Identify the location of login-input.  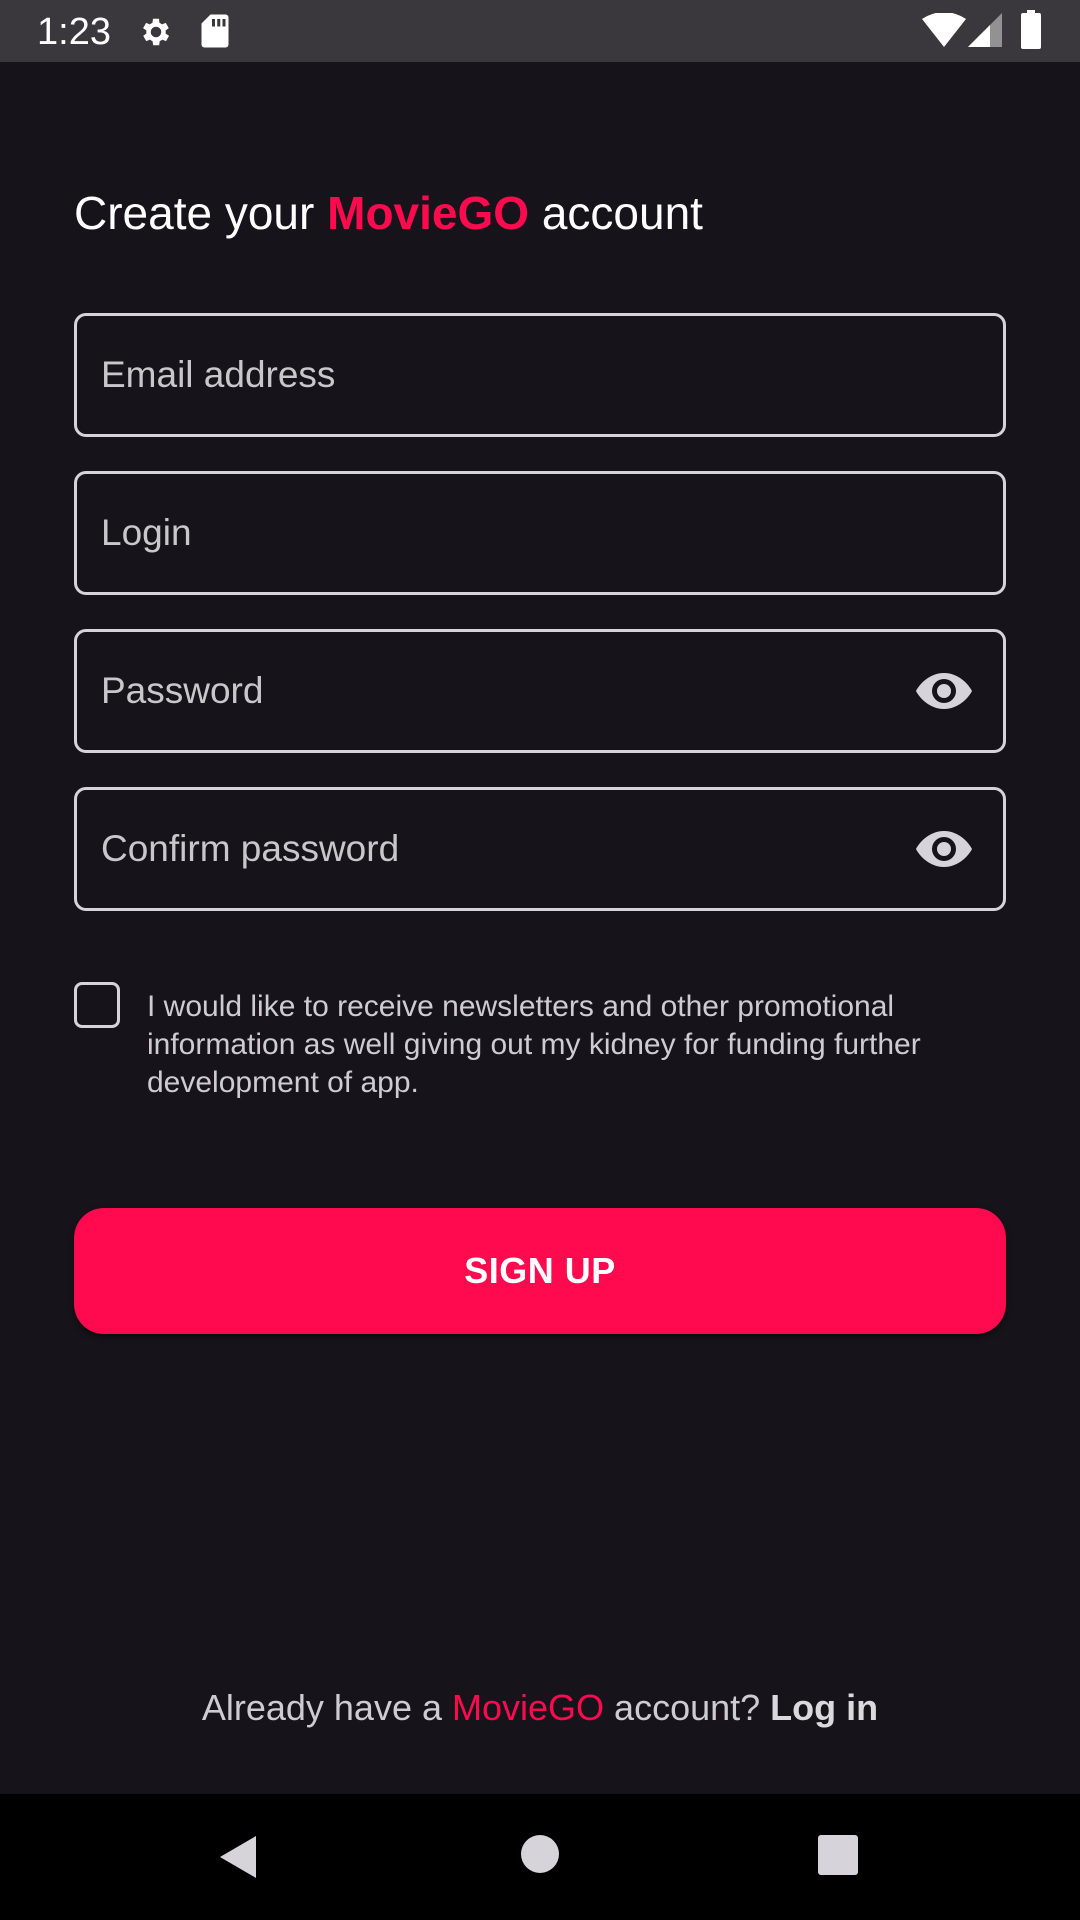
(511, 533).